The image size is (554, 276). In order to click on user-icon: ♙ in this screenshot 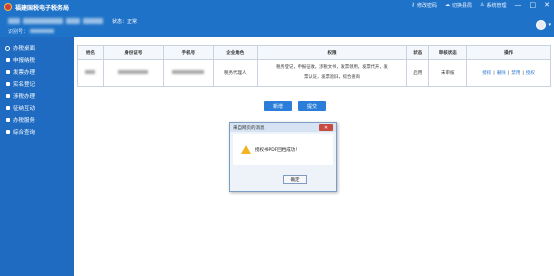, I will do `click(482, 5)`.